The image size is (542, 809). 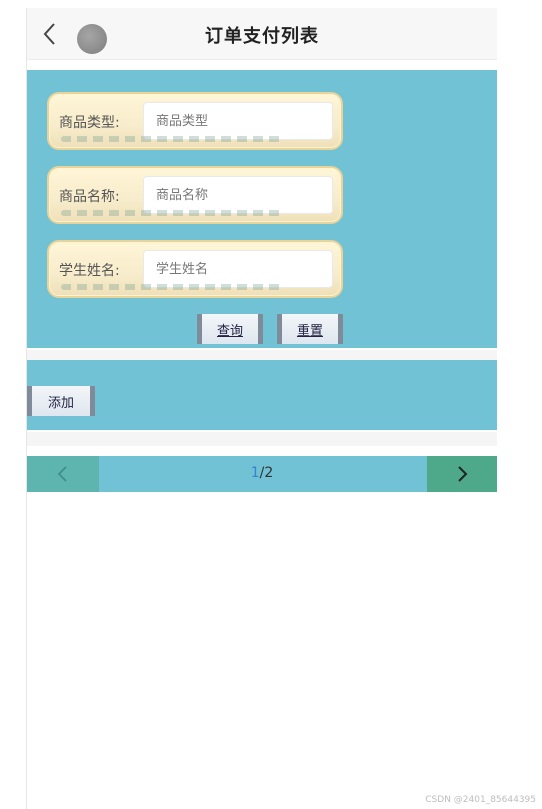 What do you see at coordinates (238, 195) in the screenshot?
I see `product-name-input` at bounding box center [238, 195].